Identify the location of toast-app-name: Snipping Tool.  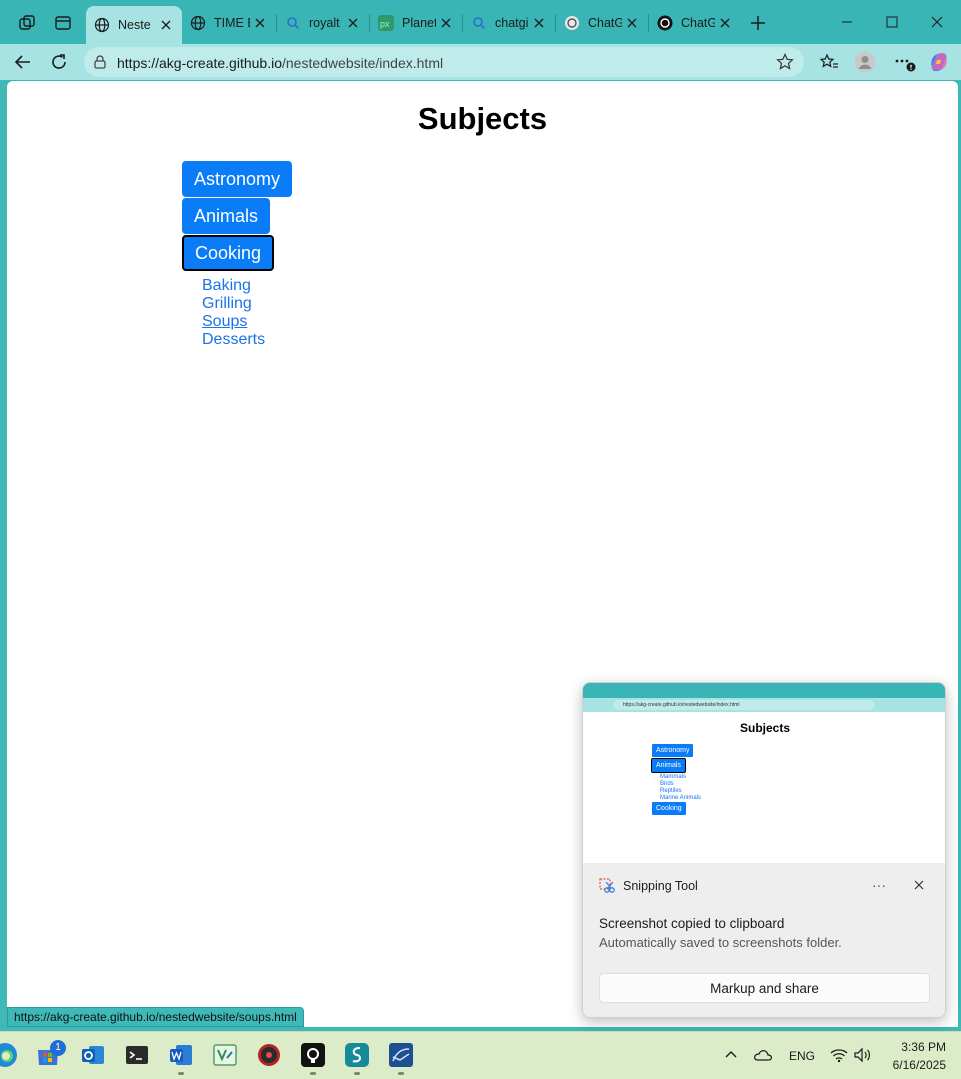
(660, 886).